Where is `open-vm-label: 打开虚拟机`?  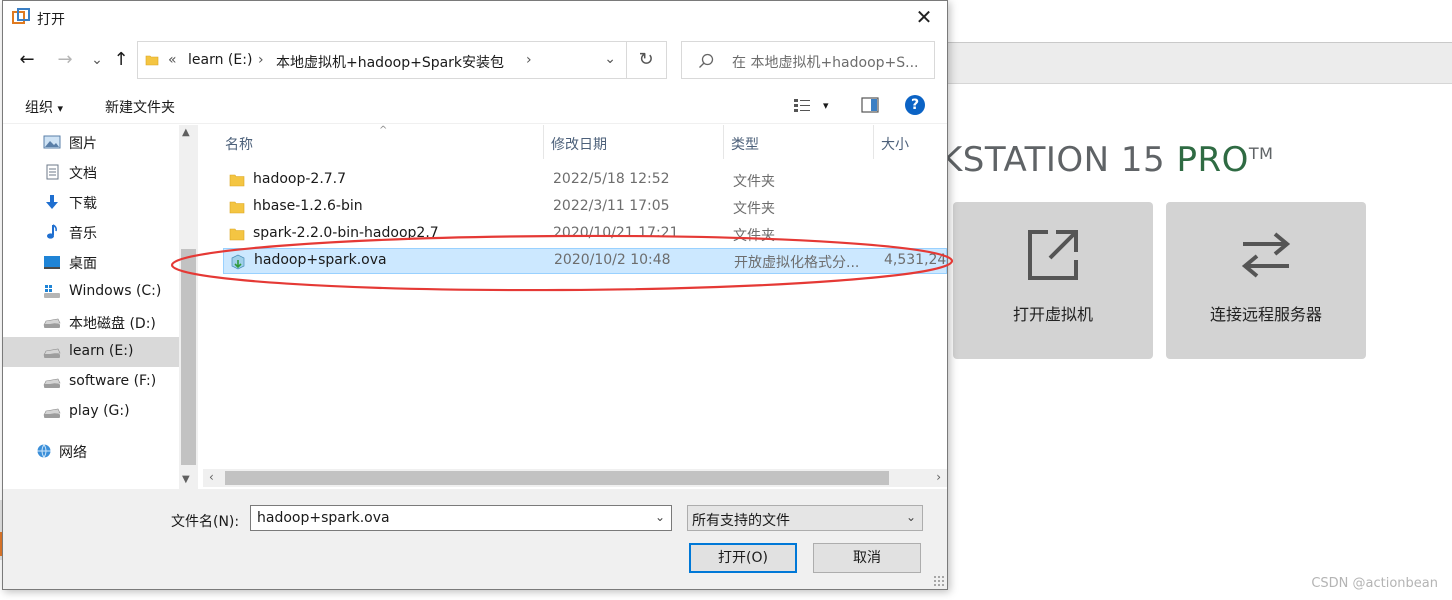 open-vm-label: 打开虚拟机 is located at coordinates (1052, 314).